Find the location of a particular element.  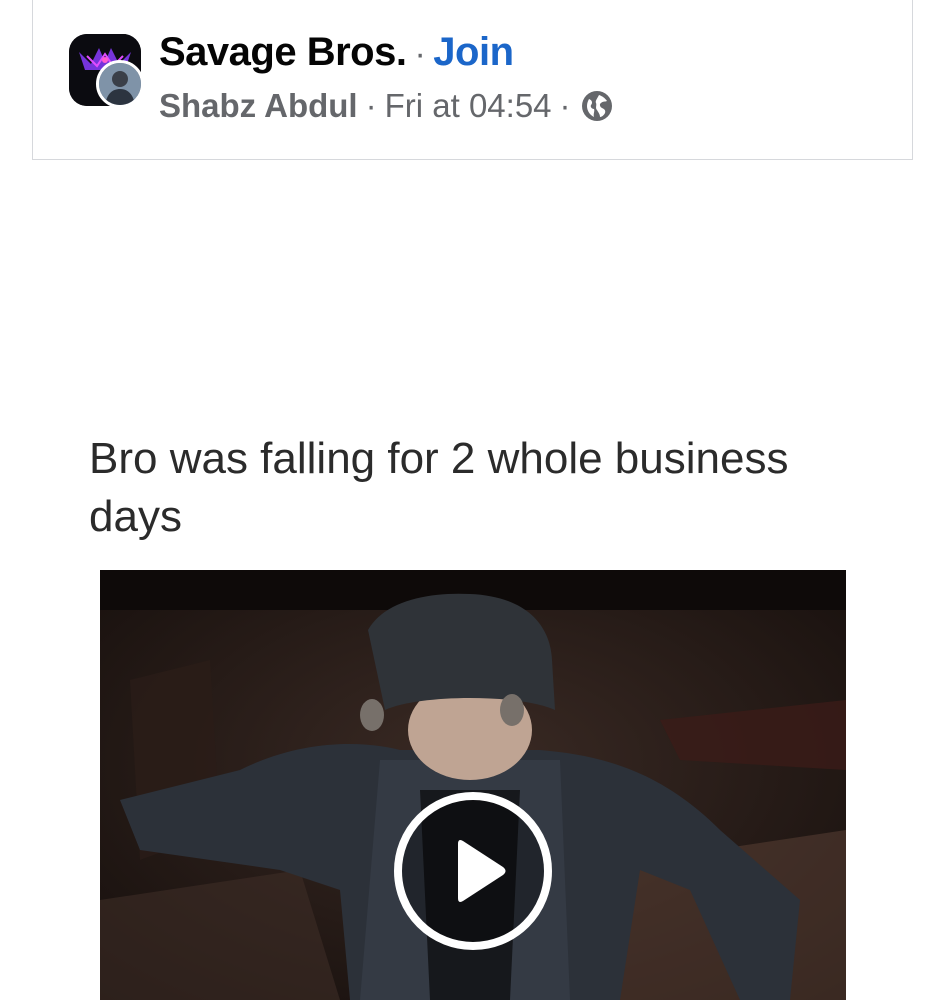

author-photo is located at coordinates (120, 84).